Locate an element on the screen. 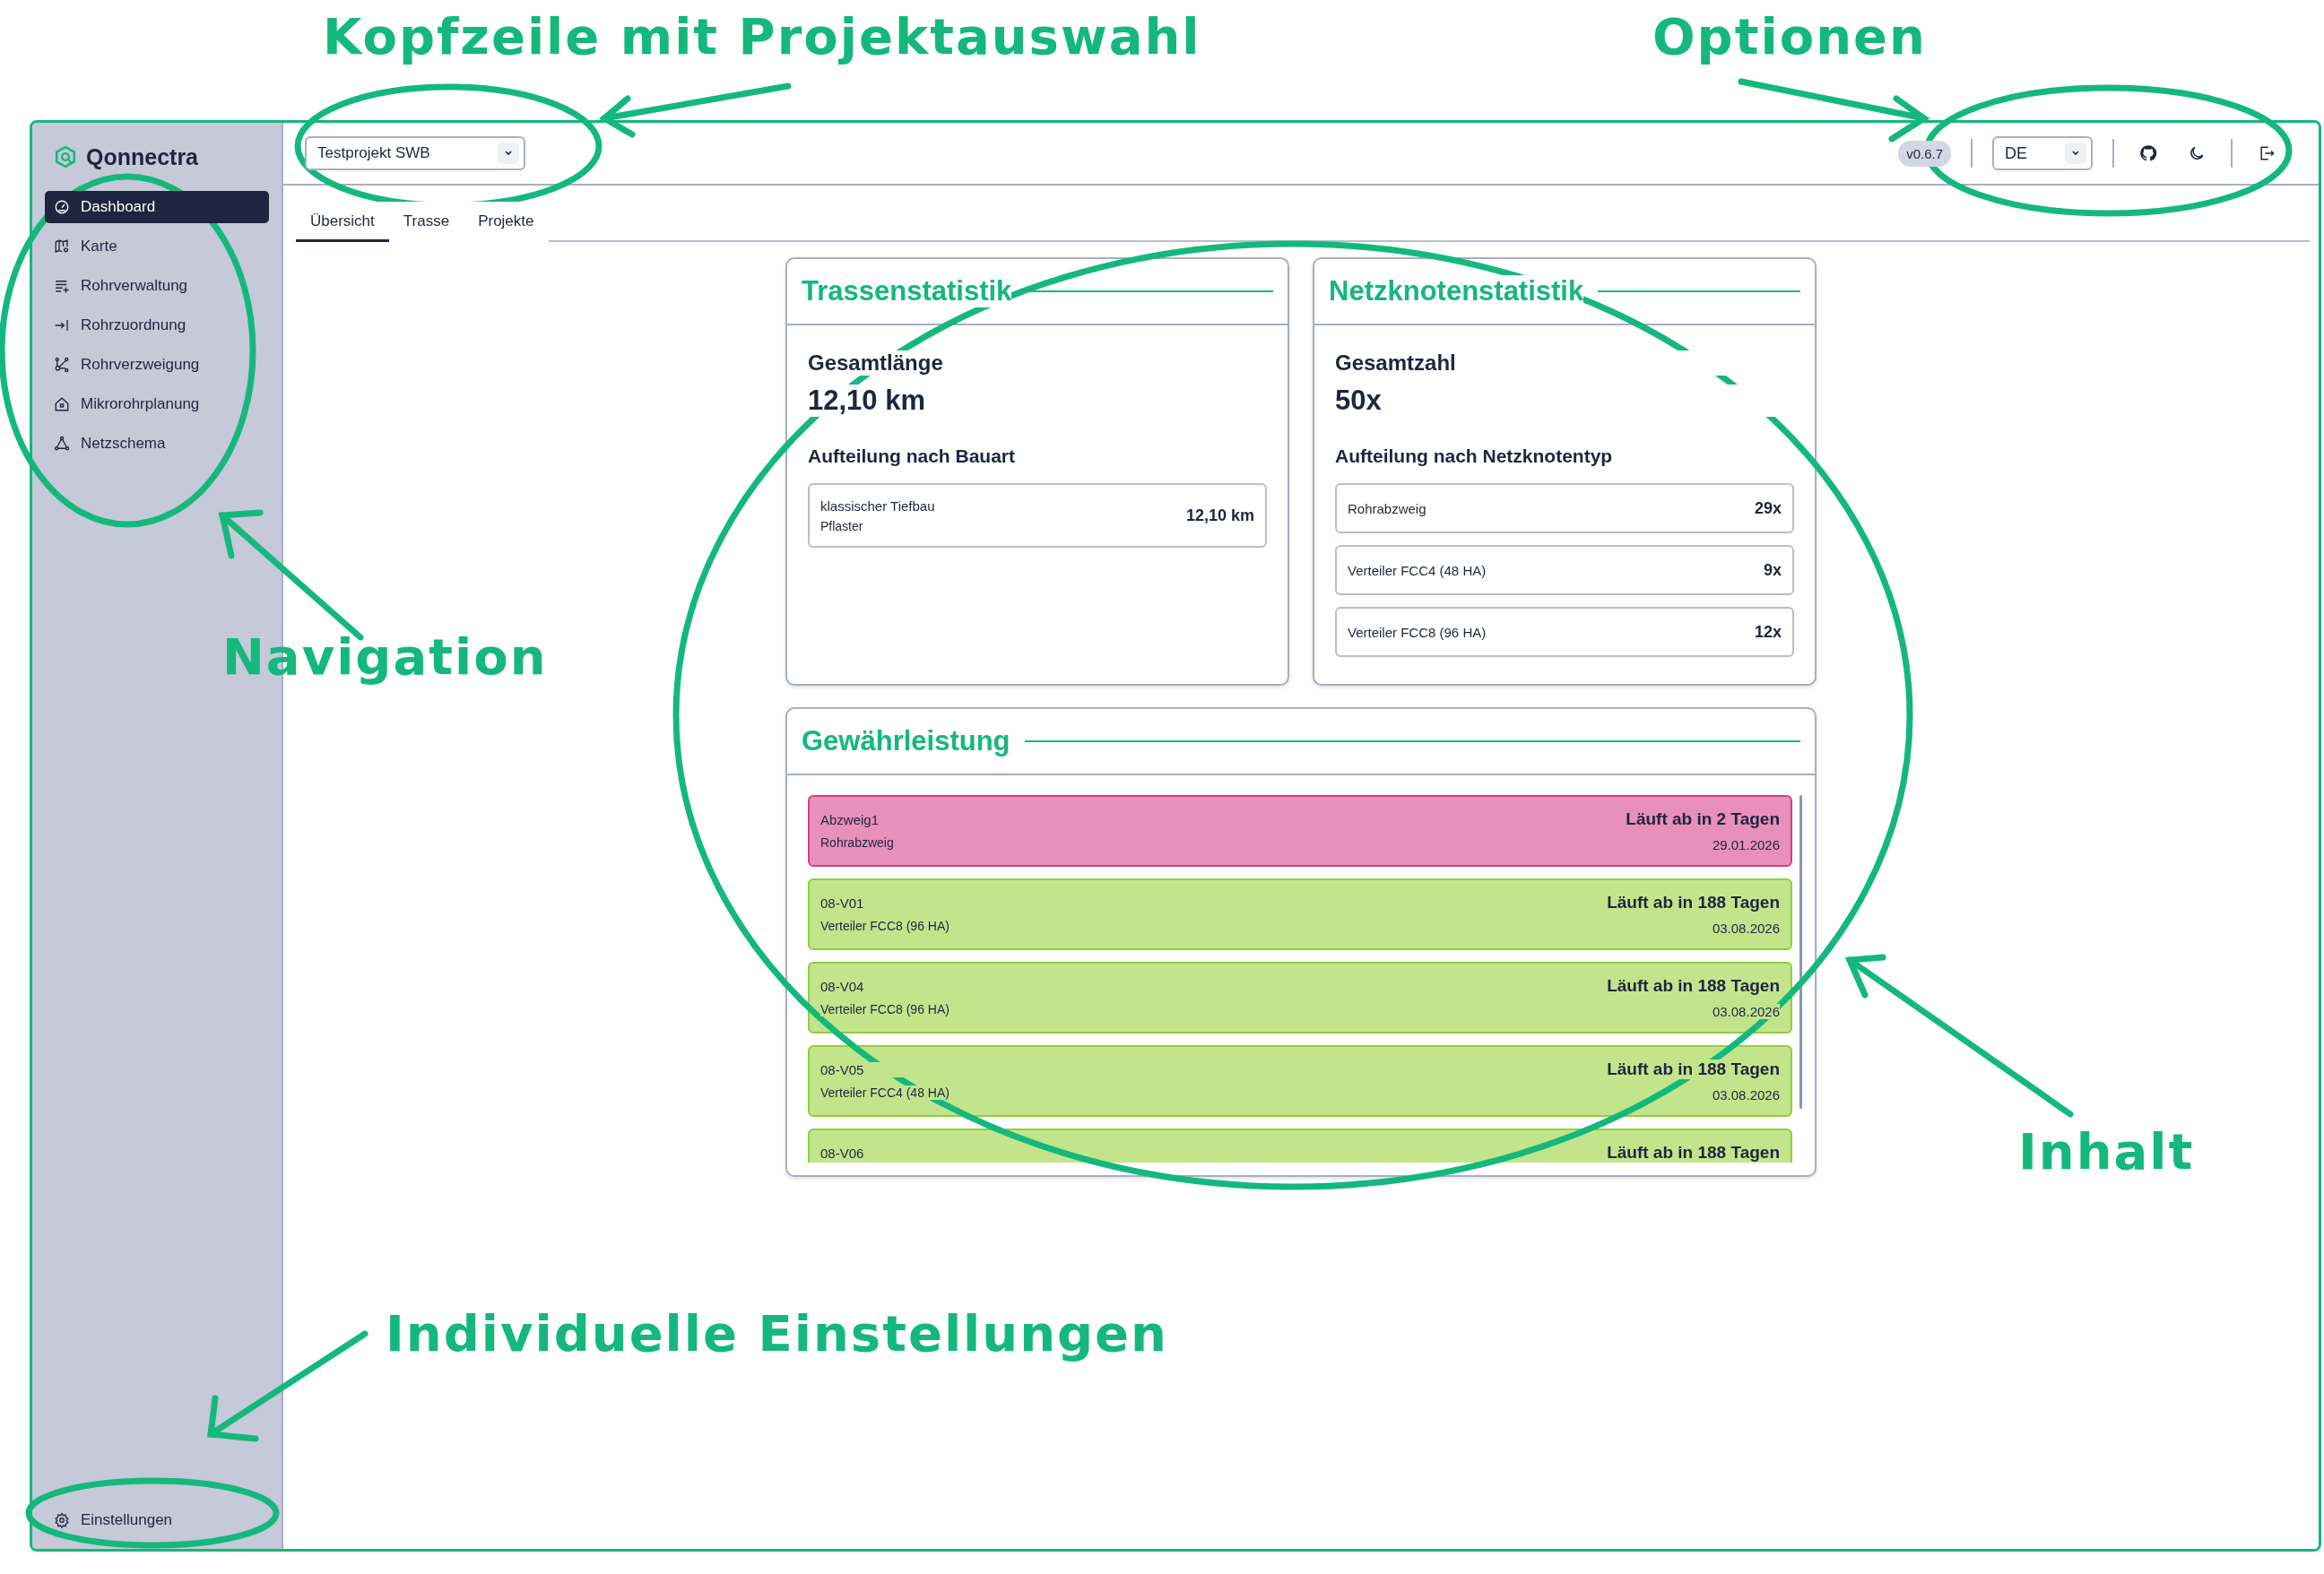 This screenshot has height=1574, width=2324. nav-item: Rohrverwaltung is located at coordinates (157, 286).